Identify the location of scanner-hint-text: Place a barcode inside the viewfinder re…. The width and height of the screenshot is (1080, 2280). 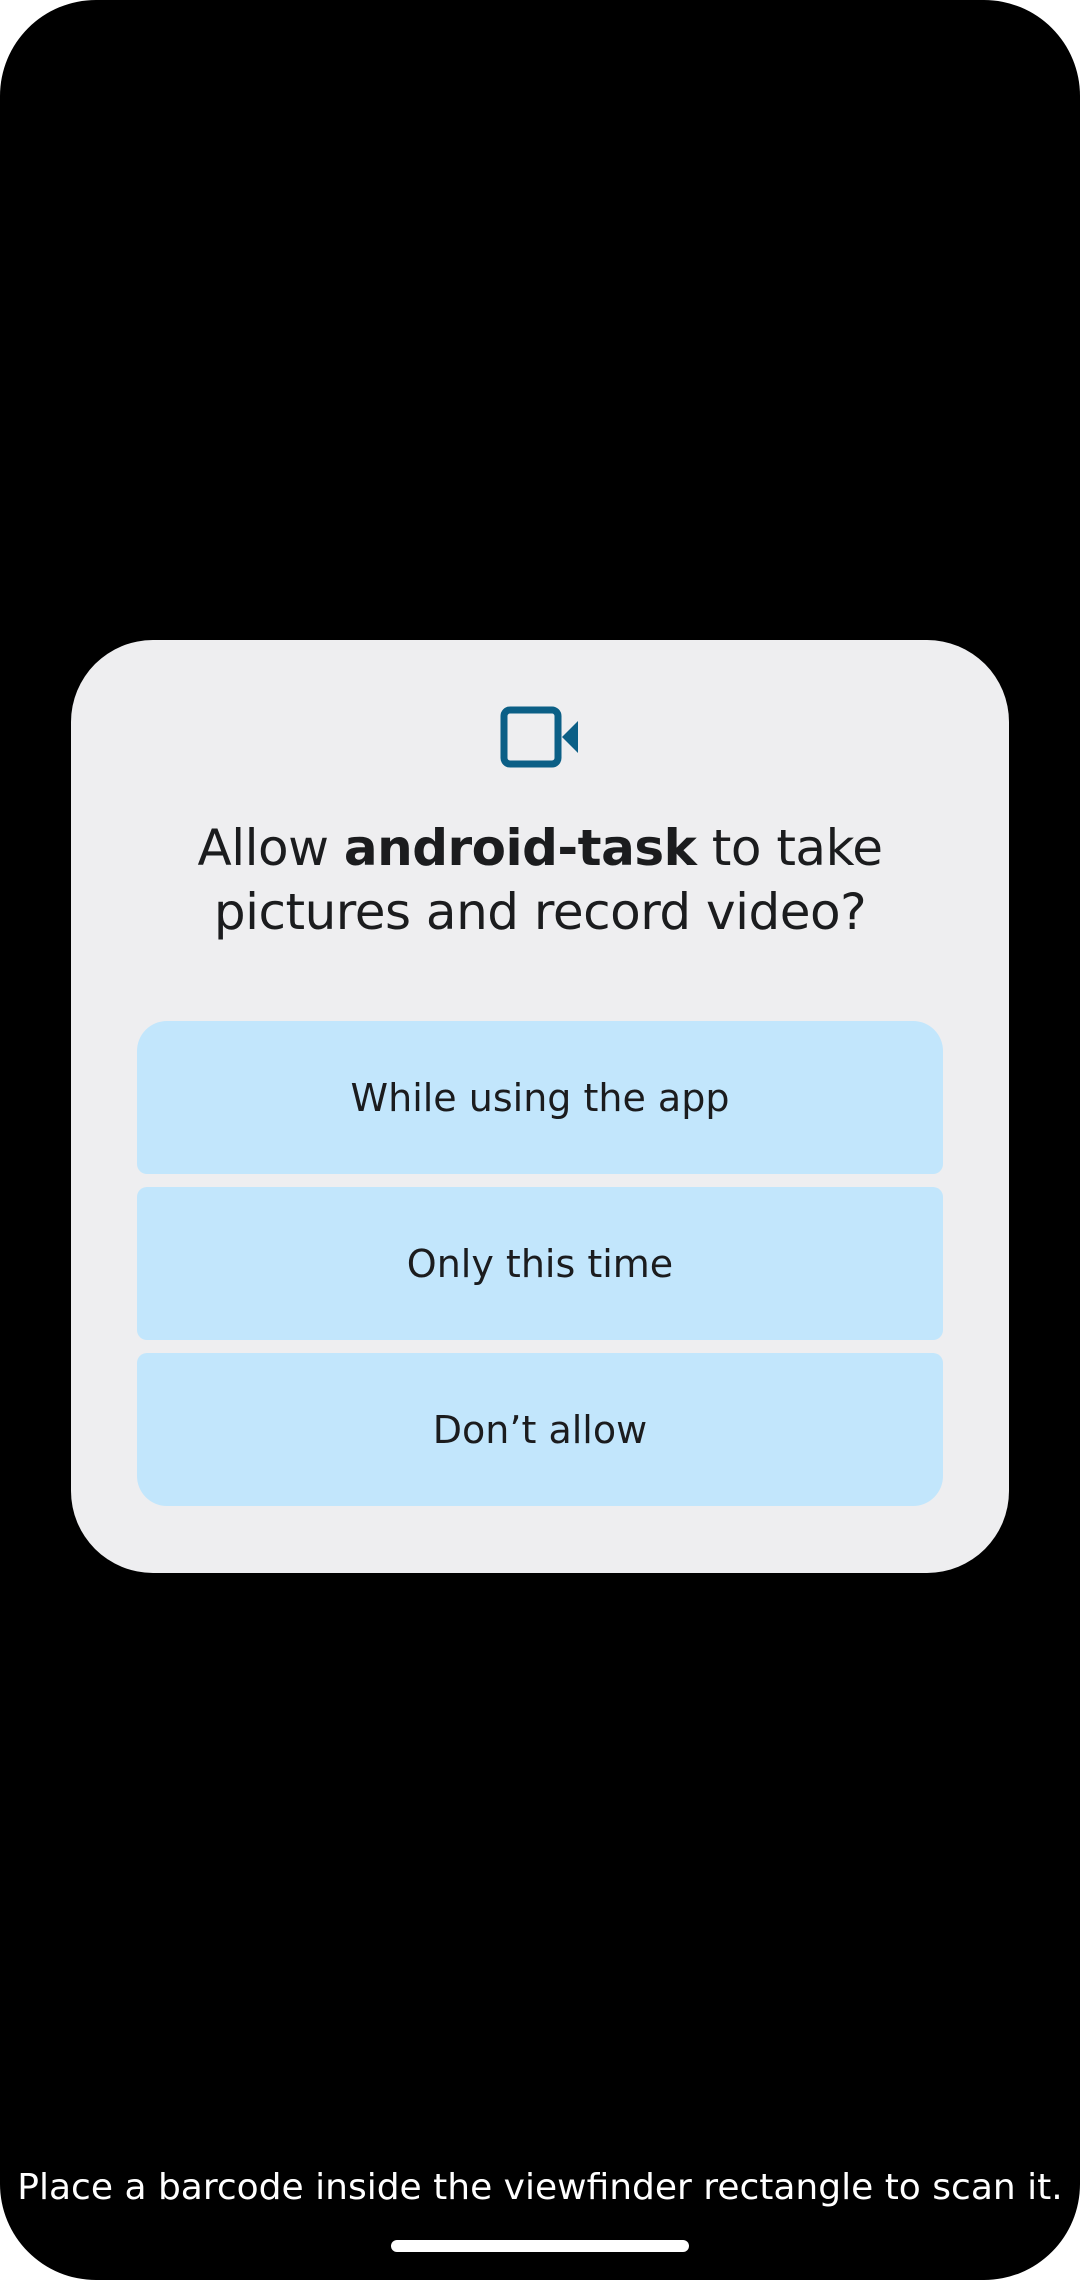
(540, 2187).